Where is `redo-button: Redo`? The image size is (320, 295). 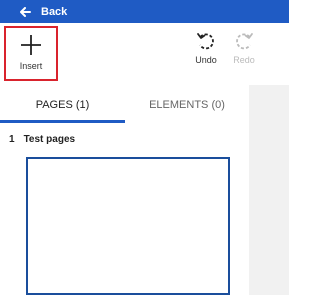
redo-button: Redo is located at coordinates (244, 48).